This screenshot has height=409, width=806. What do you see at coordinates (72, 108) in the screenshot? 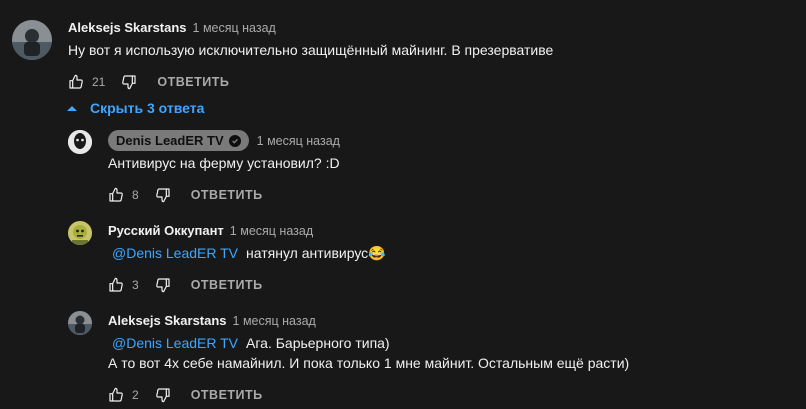
I see `chevron-up-icon` at bounding box center [72, 108].